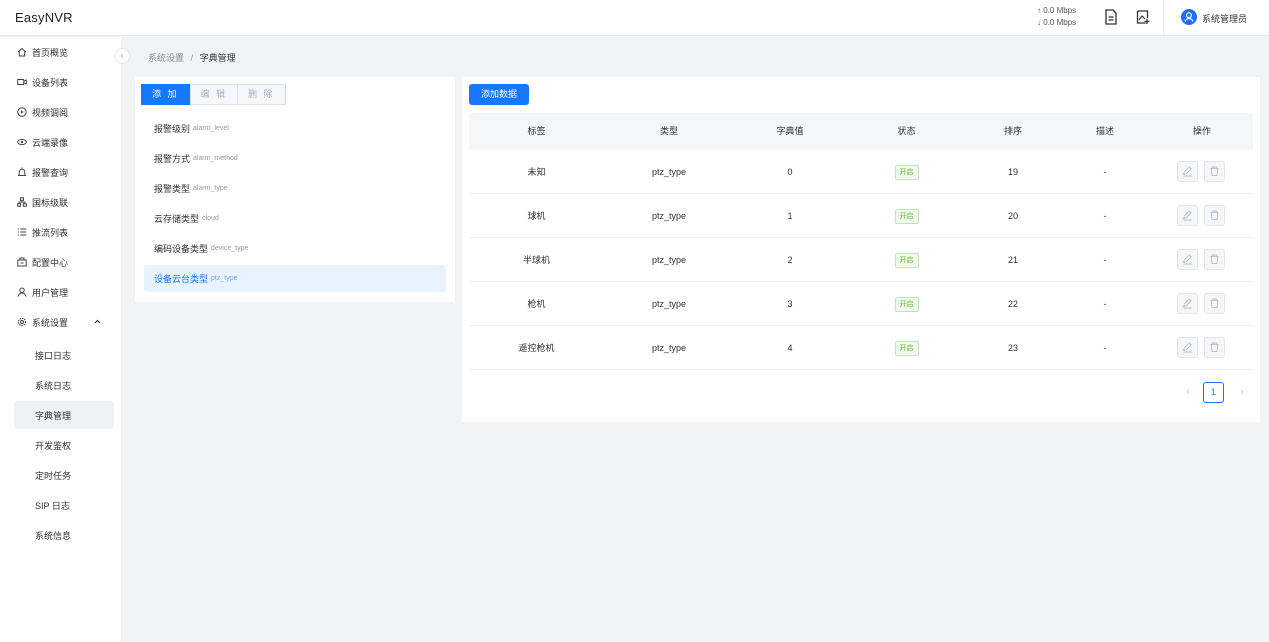  Describe the element at coordinates (1012, 260) in the screenshot. I see `cell-order: 21` at that location.